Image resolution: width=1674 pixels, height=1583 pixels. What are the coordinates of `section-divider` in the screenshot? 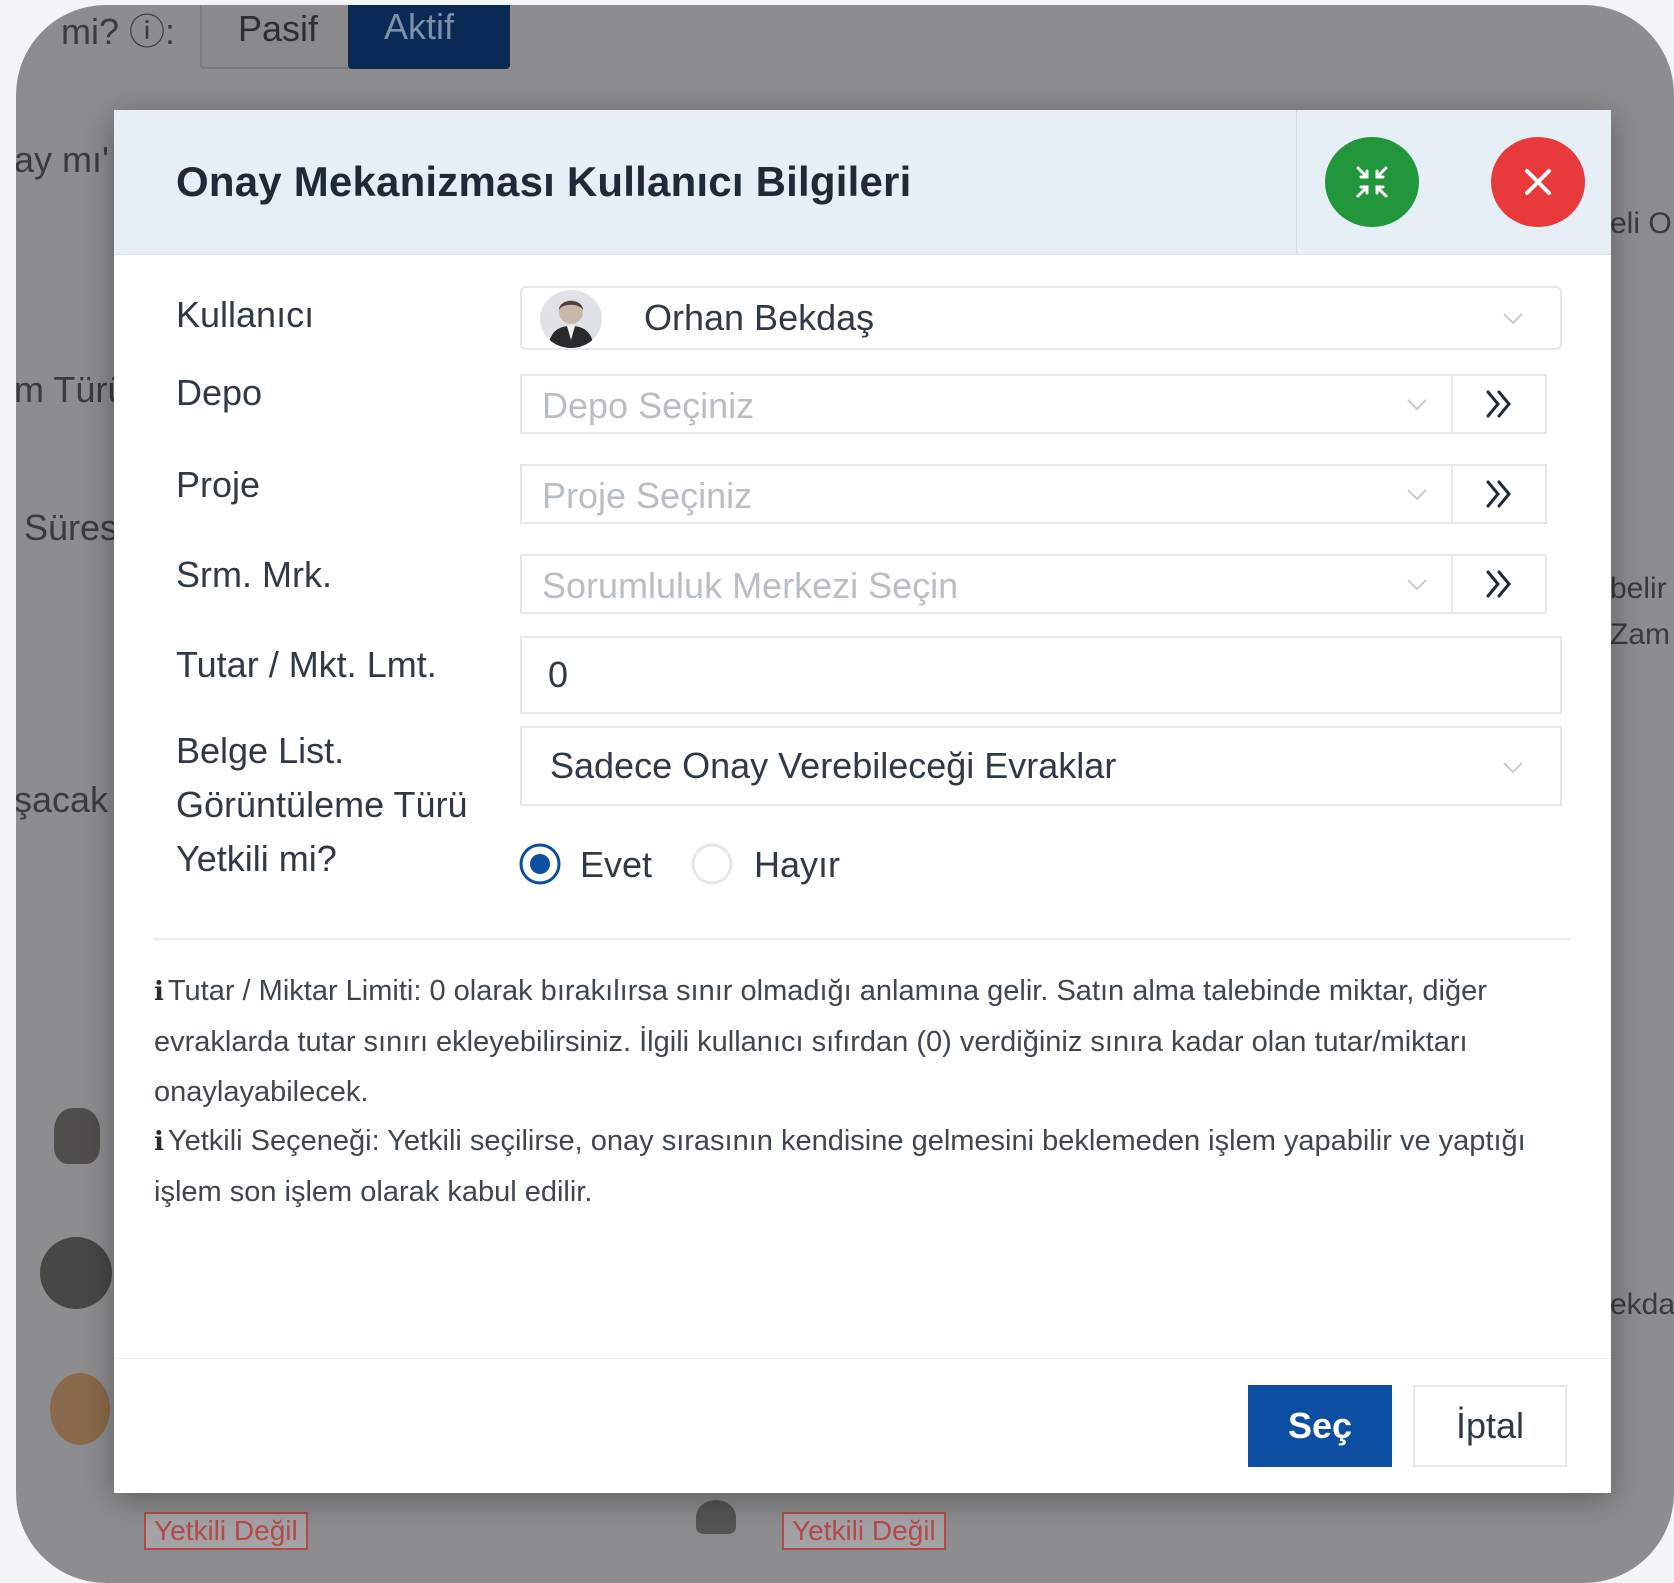 It's located at (862, 939).